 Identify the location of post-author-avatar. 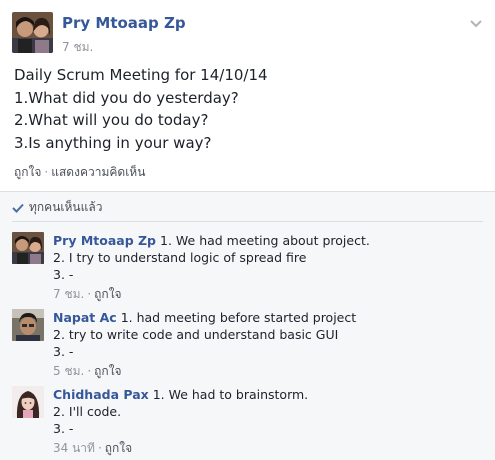
(32, 32).